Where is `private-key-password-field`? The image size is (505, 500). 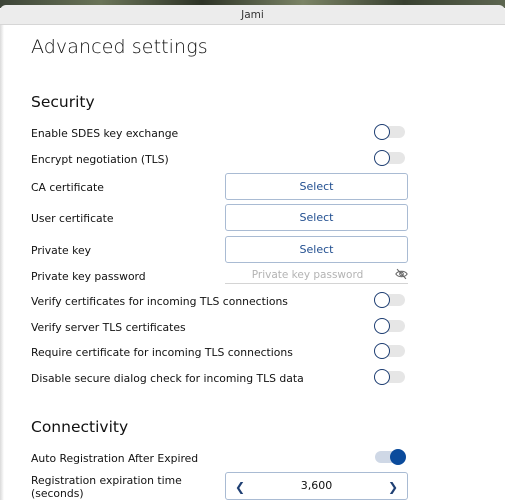 private-key-password-field is located at coordinates (316, 275).